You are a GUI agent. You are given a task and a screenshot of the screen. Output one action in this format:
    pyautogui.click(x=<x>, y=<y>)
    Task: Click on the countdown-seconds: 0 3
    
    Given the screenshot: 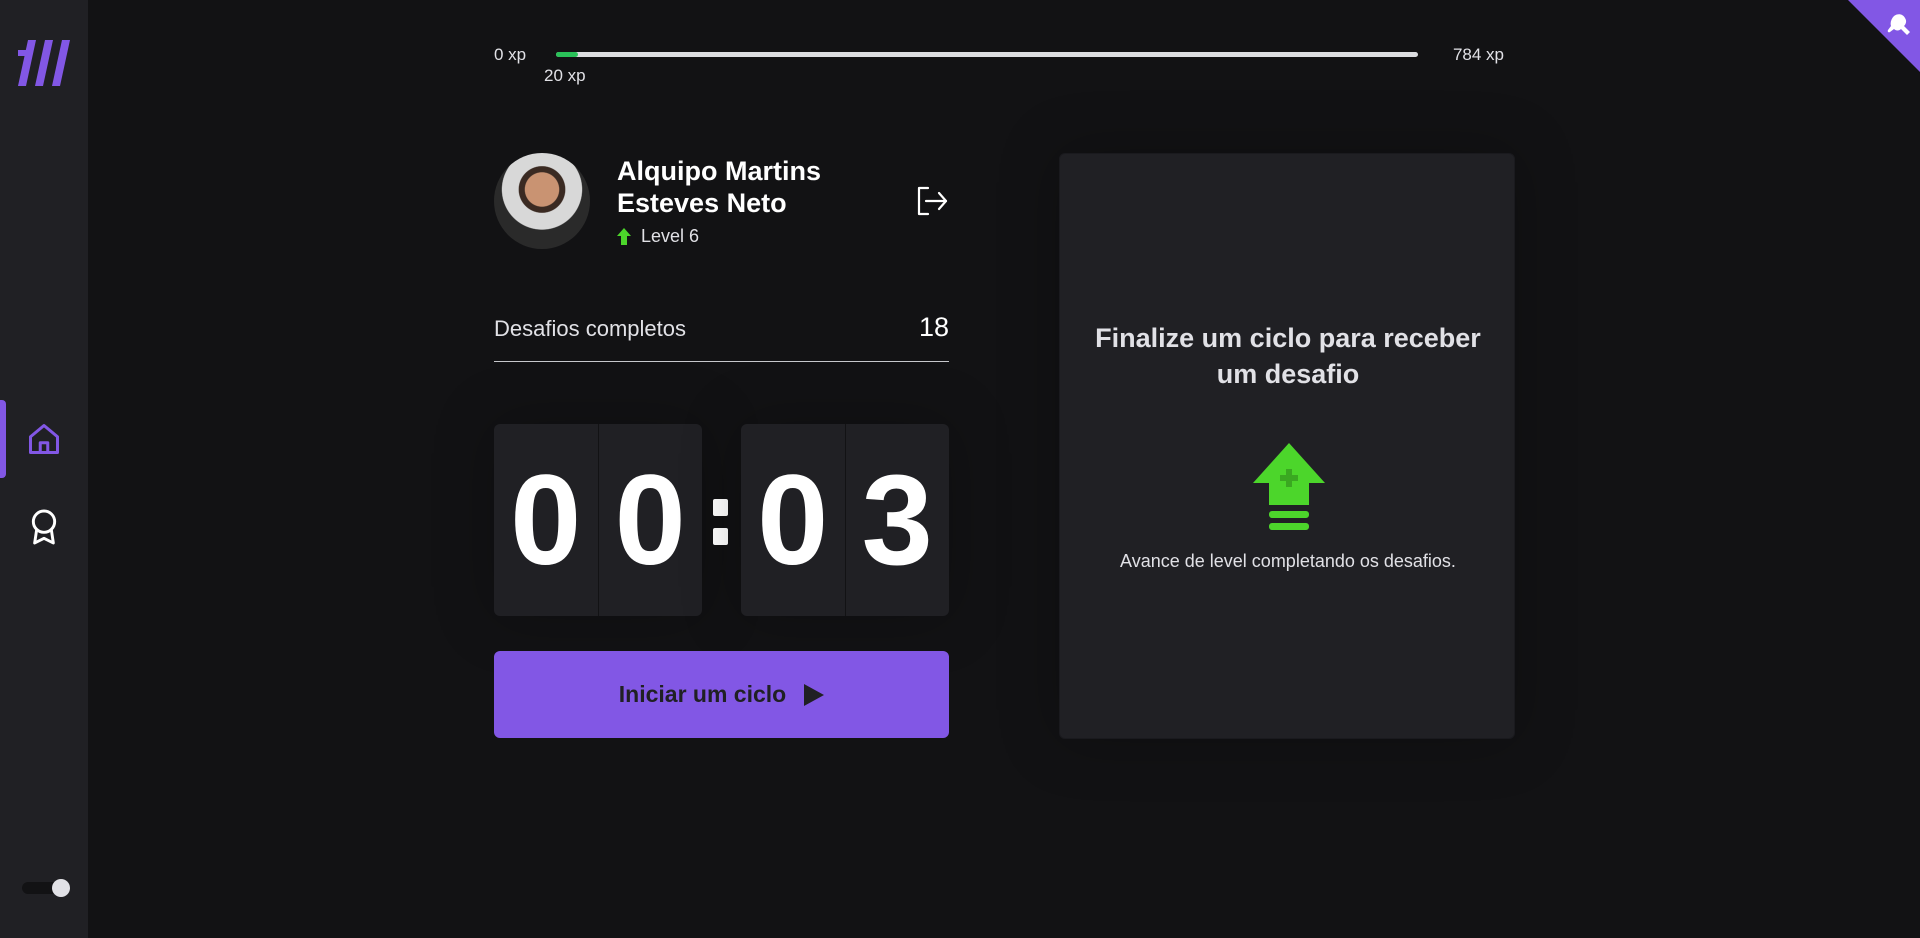 What is the action you would take?
    pyautogui.click(x=845, y=520)
    